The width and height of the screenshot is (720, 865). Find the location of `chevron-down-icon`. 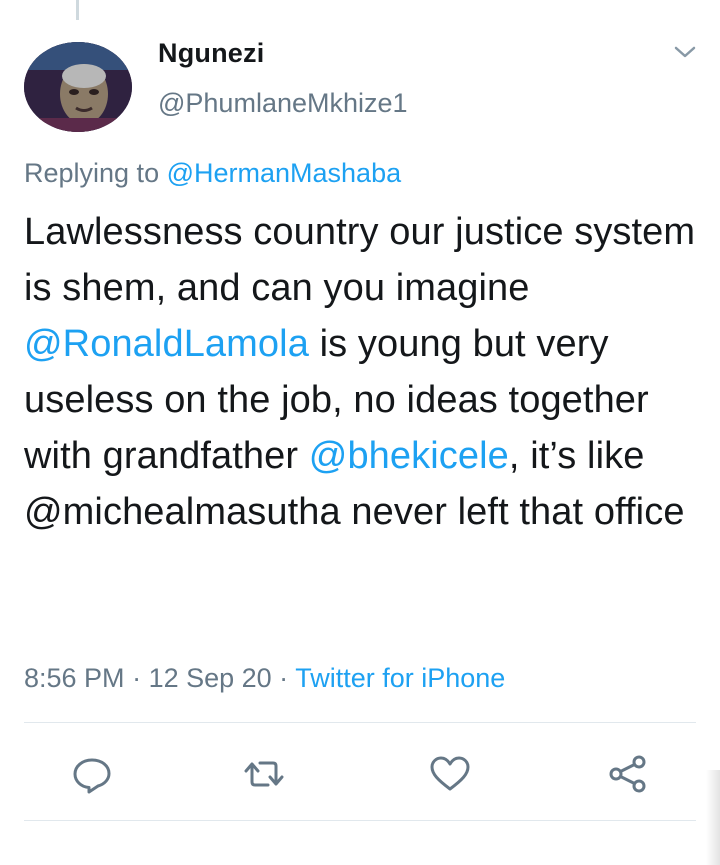

chevron-down-icon is located at coordinates (685, 52).